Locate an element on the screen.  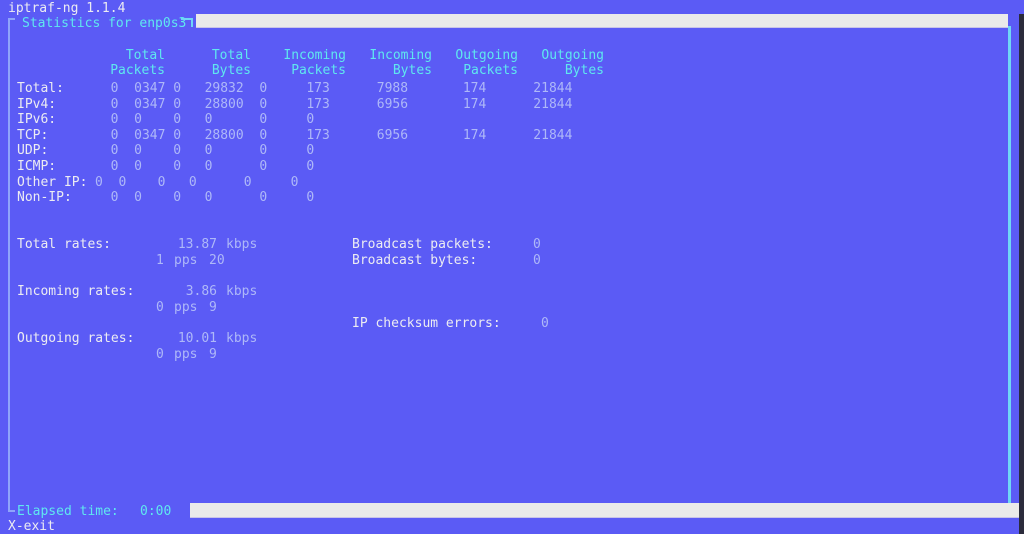
incoming-rates-pps-unit: pps is located at coordinates (186, 307).